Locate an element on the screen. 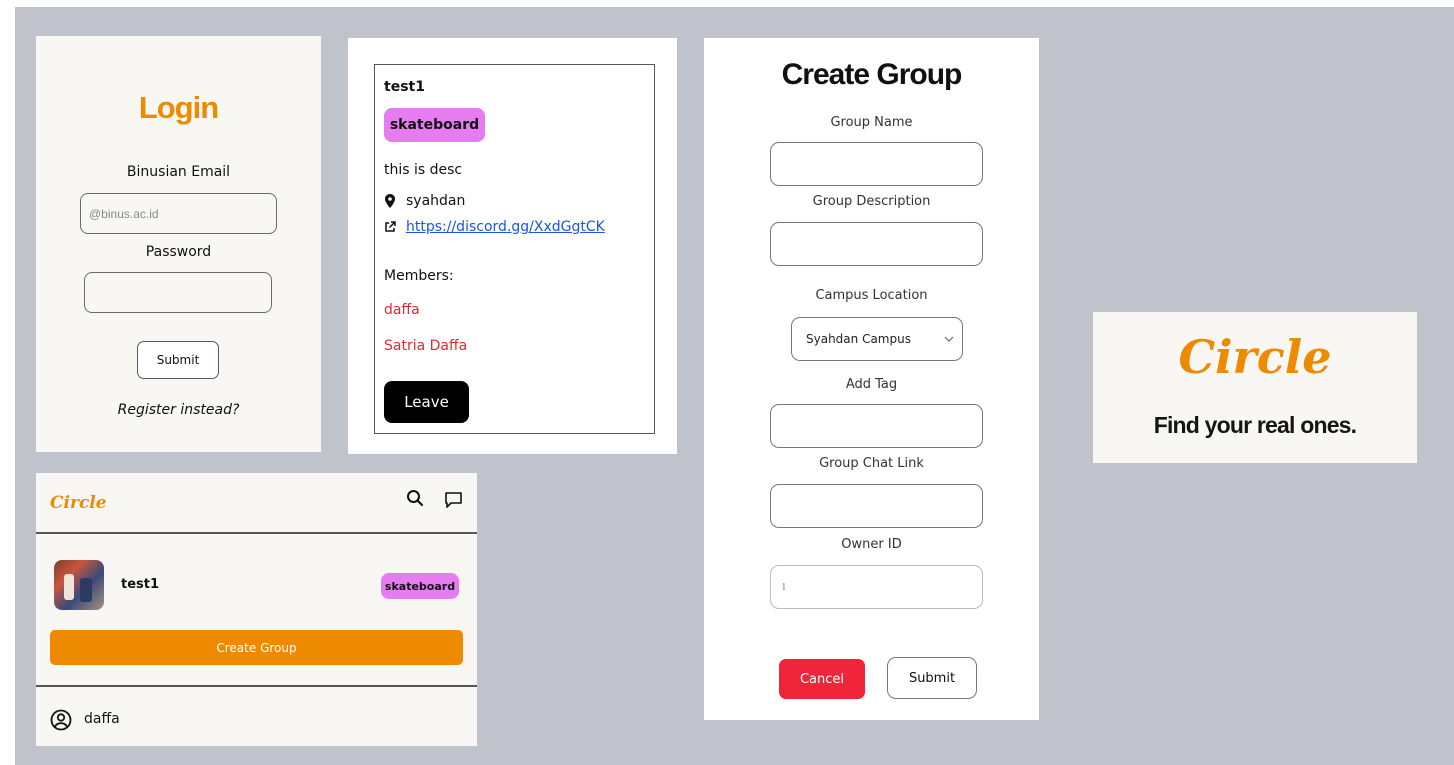  discord-link: https://discord.gg/XxdGgtCK is located at coordinates (505, 227).